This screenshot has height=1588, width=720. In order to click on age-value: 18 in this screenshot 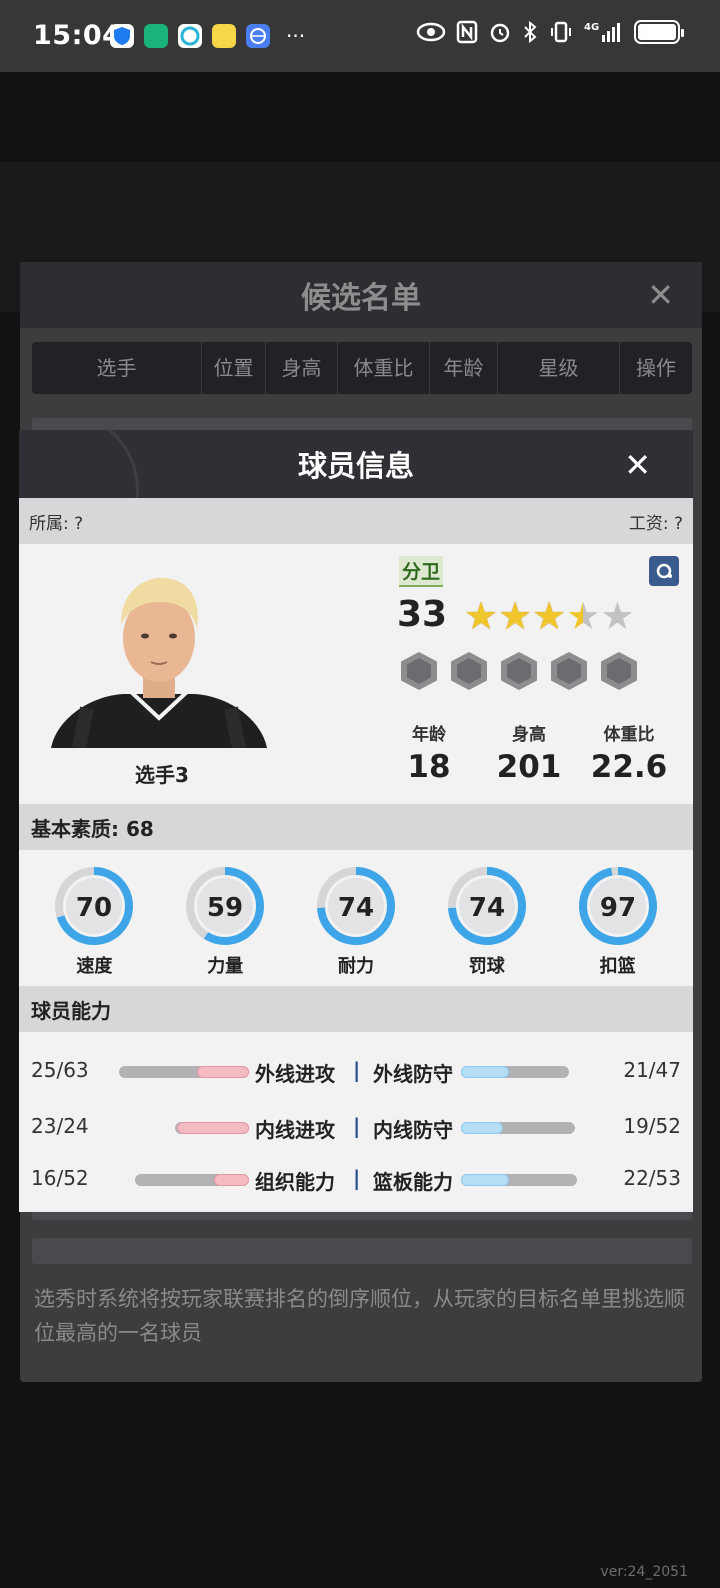, I will do `click(429, 767)`.